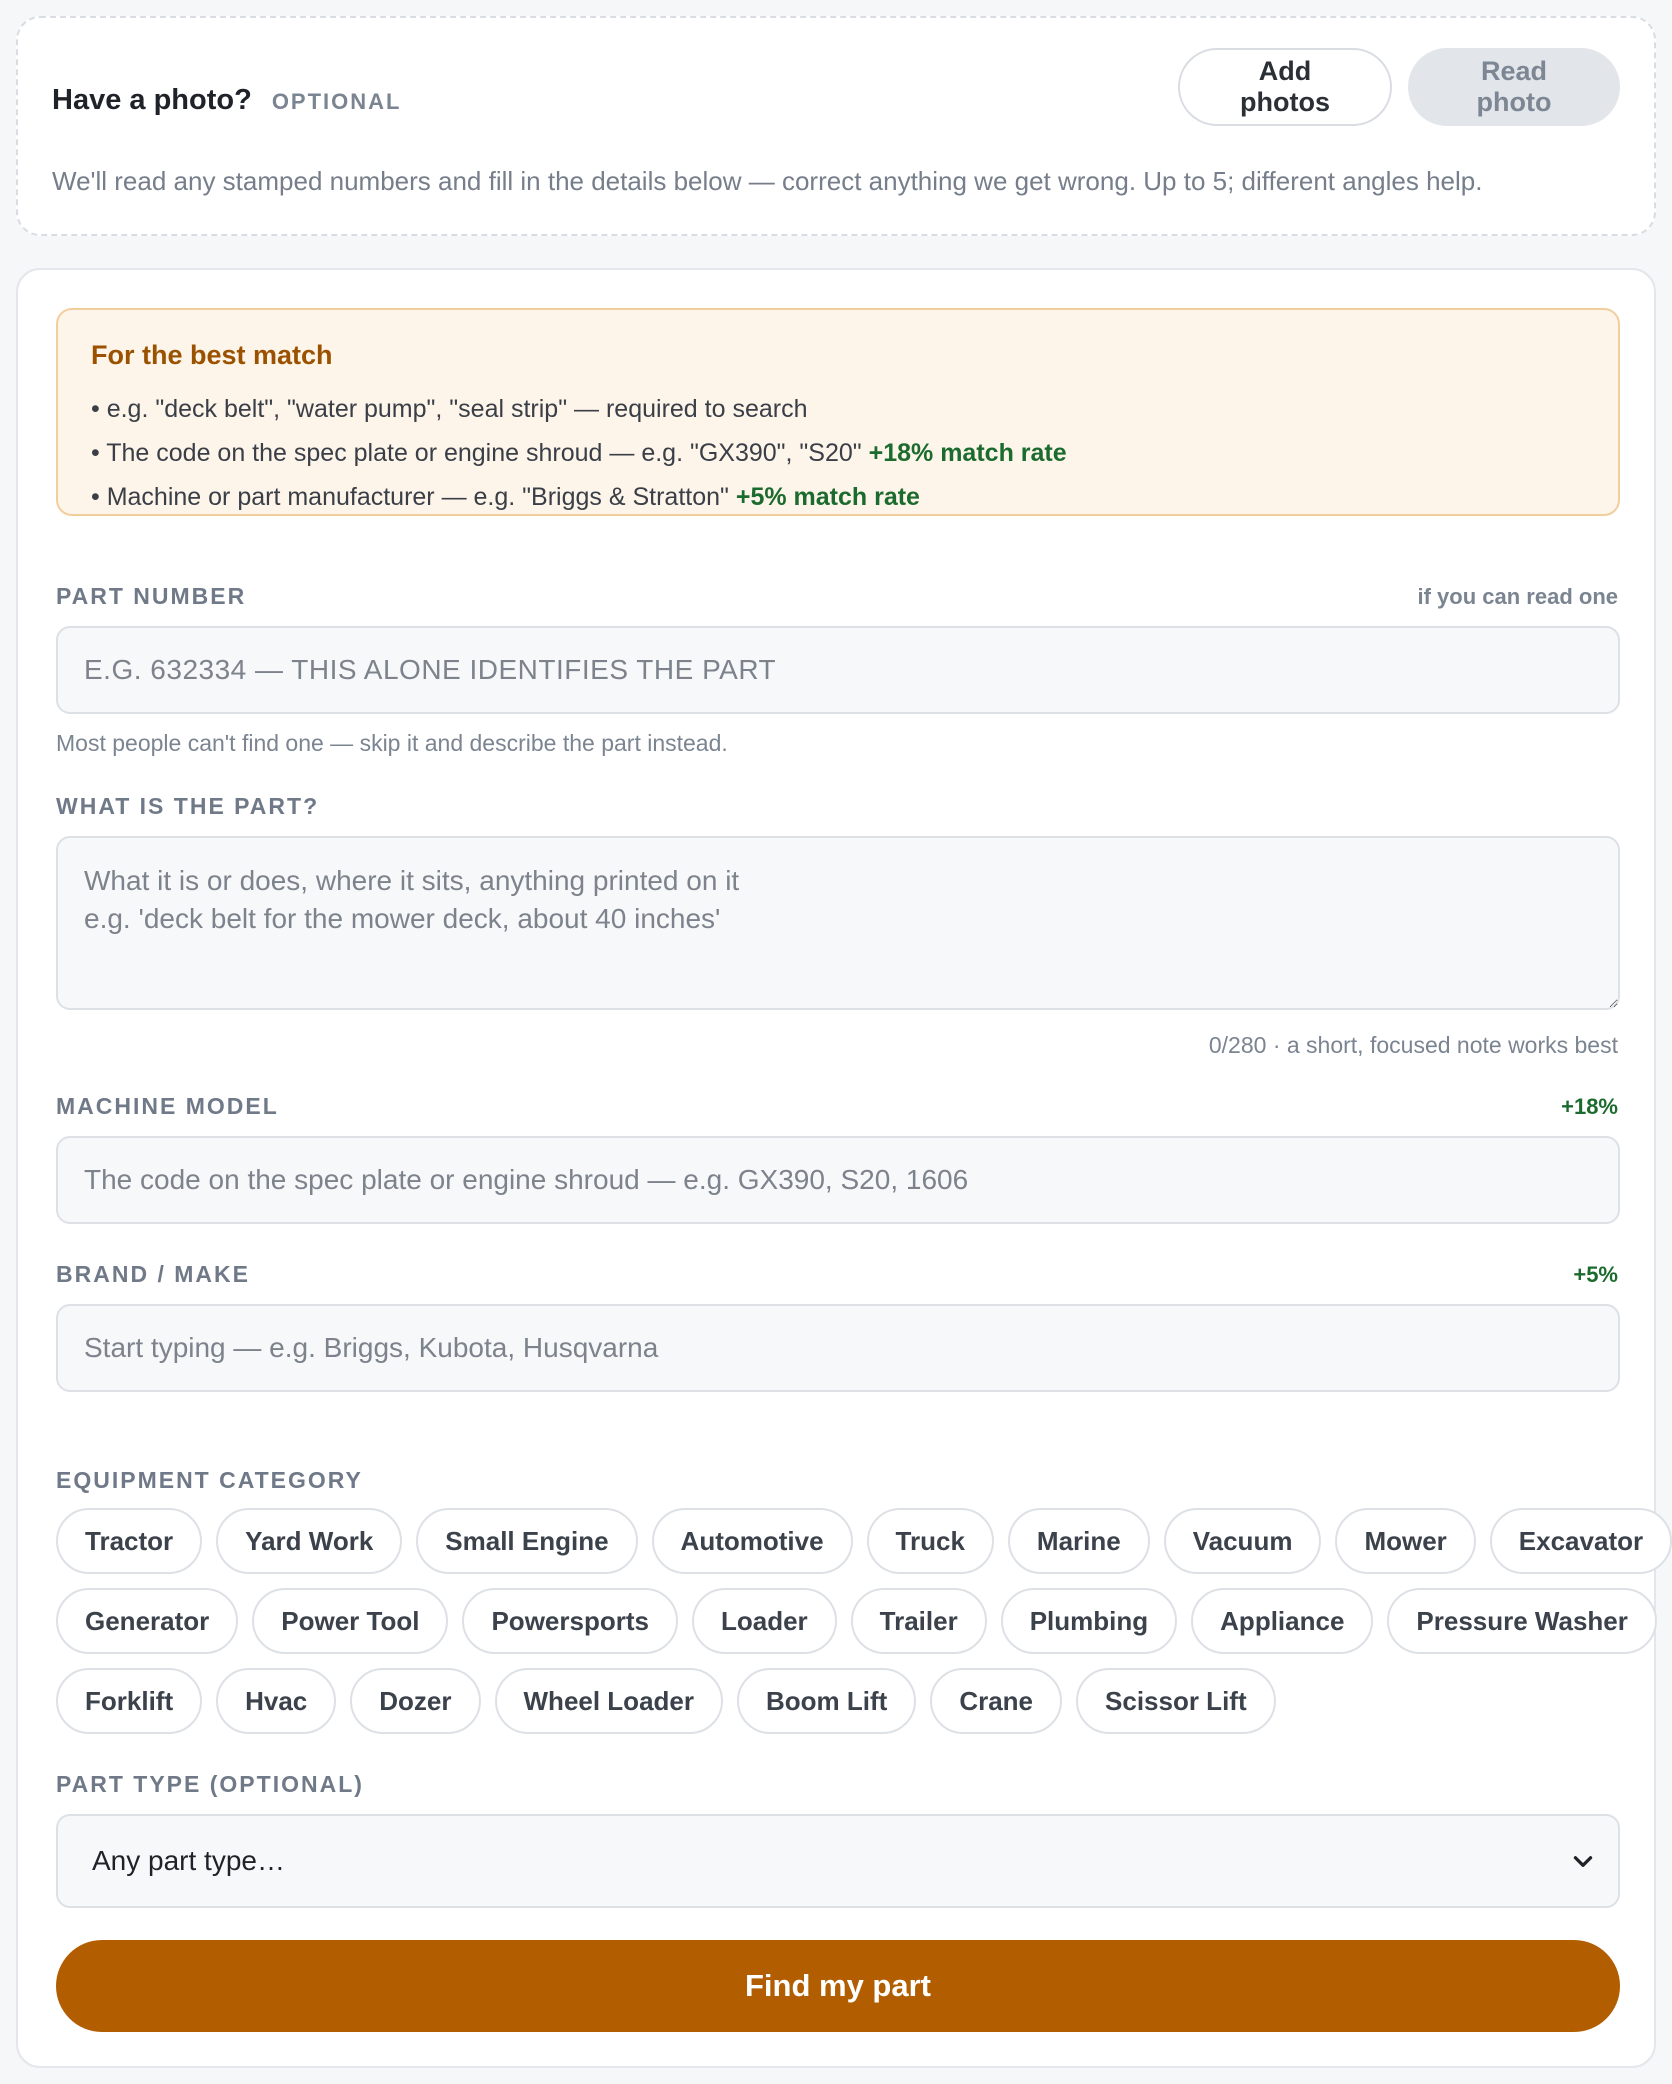 The width and height of the screenshot is (1672, 2084). Describe the element at coordinates (838, 670) in the screenshot. I see `part-number-input` at that location.